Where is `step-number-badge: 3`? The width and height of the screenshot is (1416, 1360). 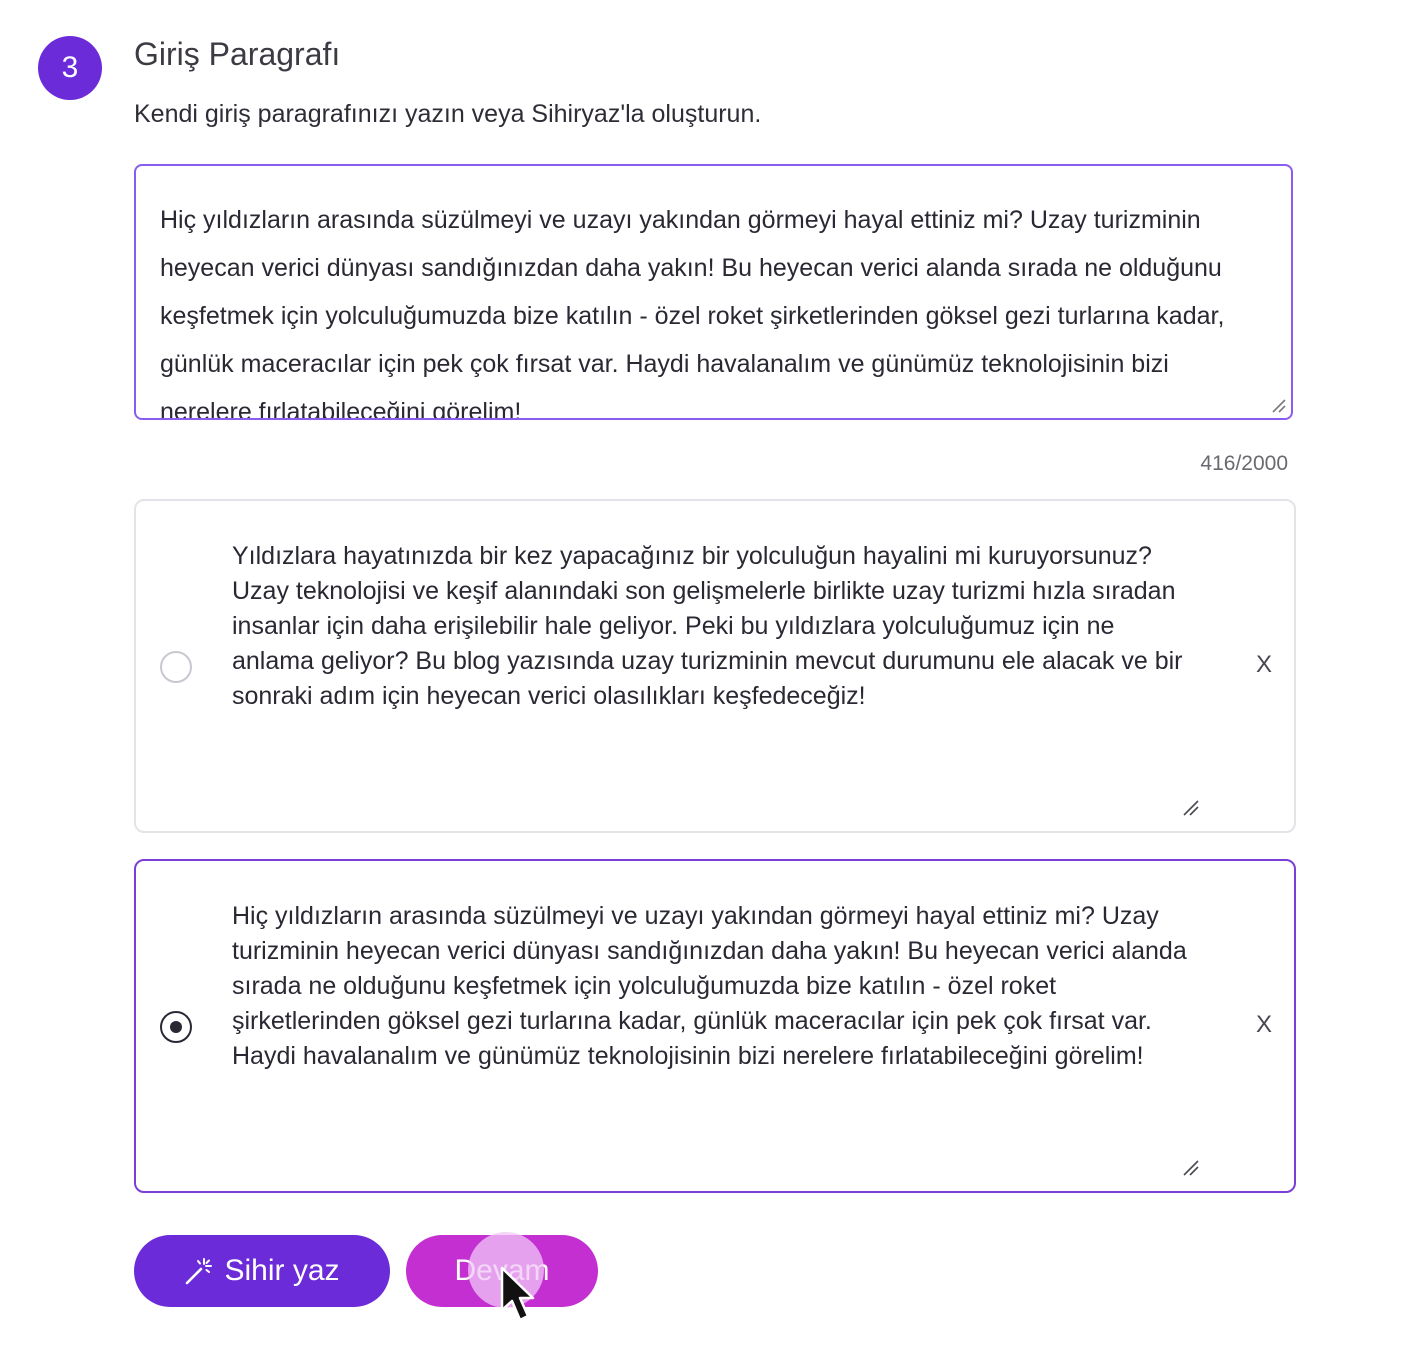 step-number-badge: 3 is located at coordinates (70, 68).